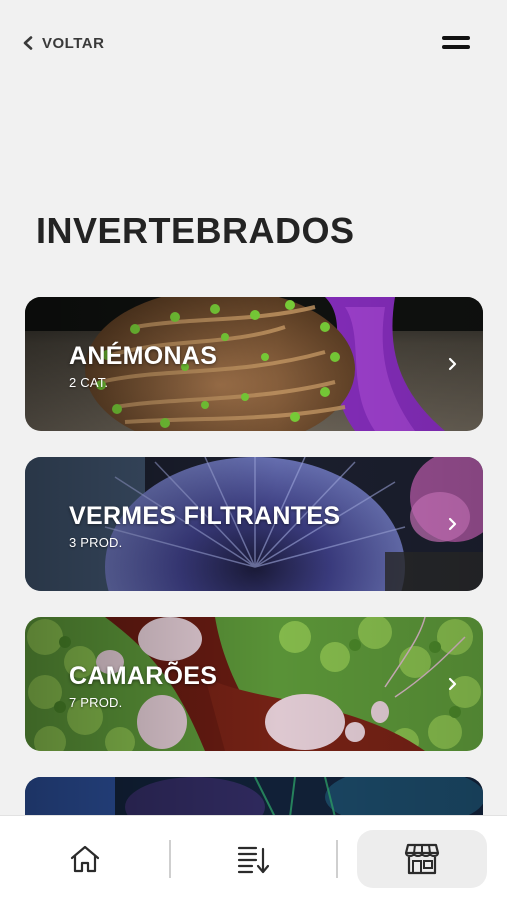 Image resolution: width=507 pixels, height=900 pixels. What do you see at coordinates (143, 676) in the screenshot?
I see `category-title: CAMARÕES` at bounding box center [143, 676].